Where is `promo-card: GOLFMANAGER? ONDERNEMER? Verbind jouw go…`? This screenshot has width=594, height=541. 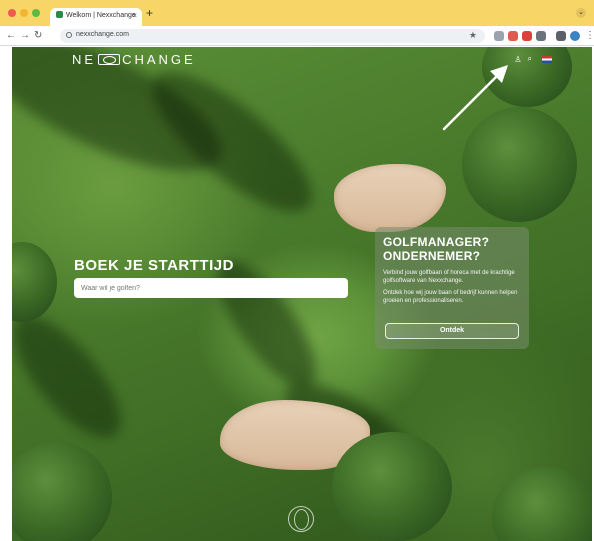 promo-card: GOLFMANAGER? ONDERNEMER? Verbind jouw go… is located at coordinates (452, 288).